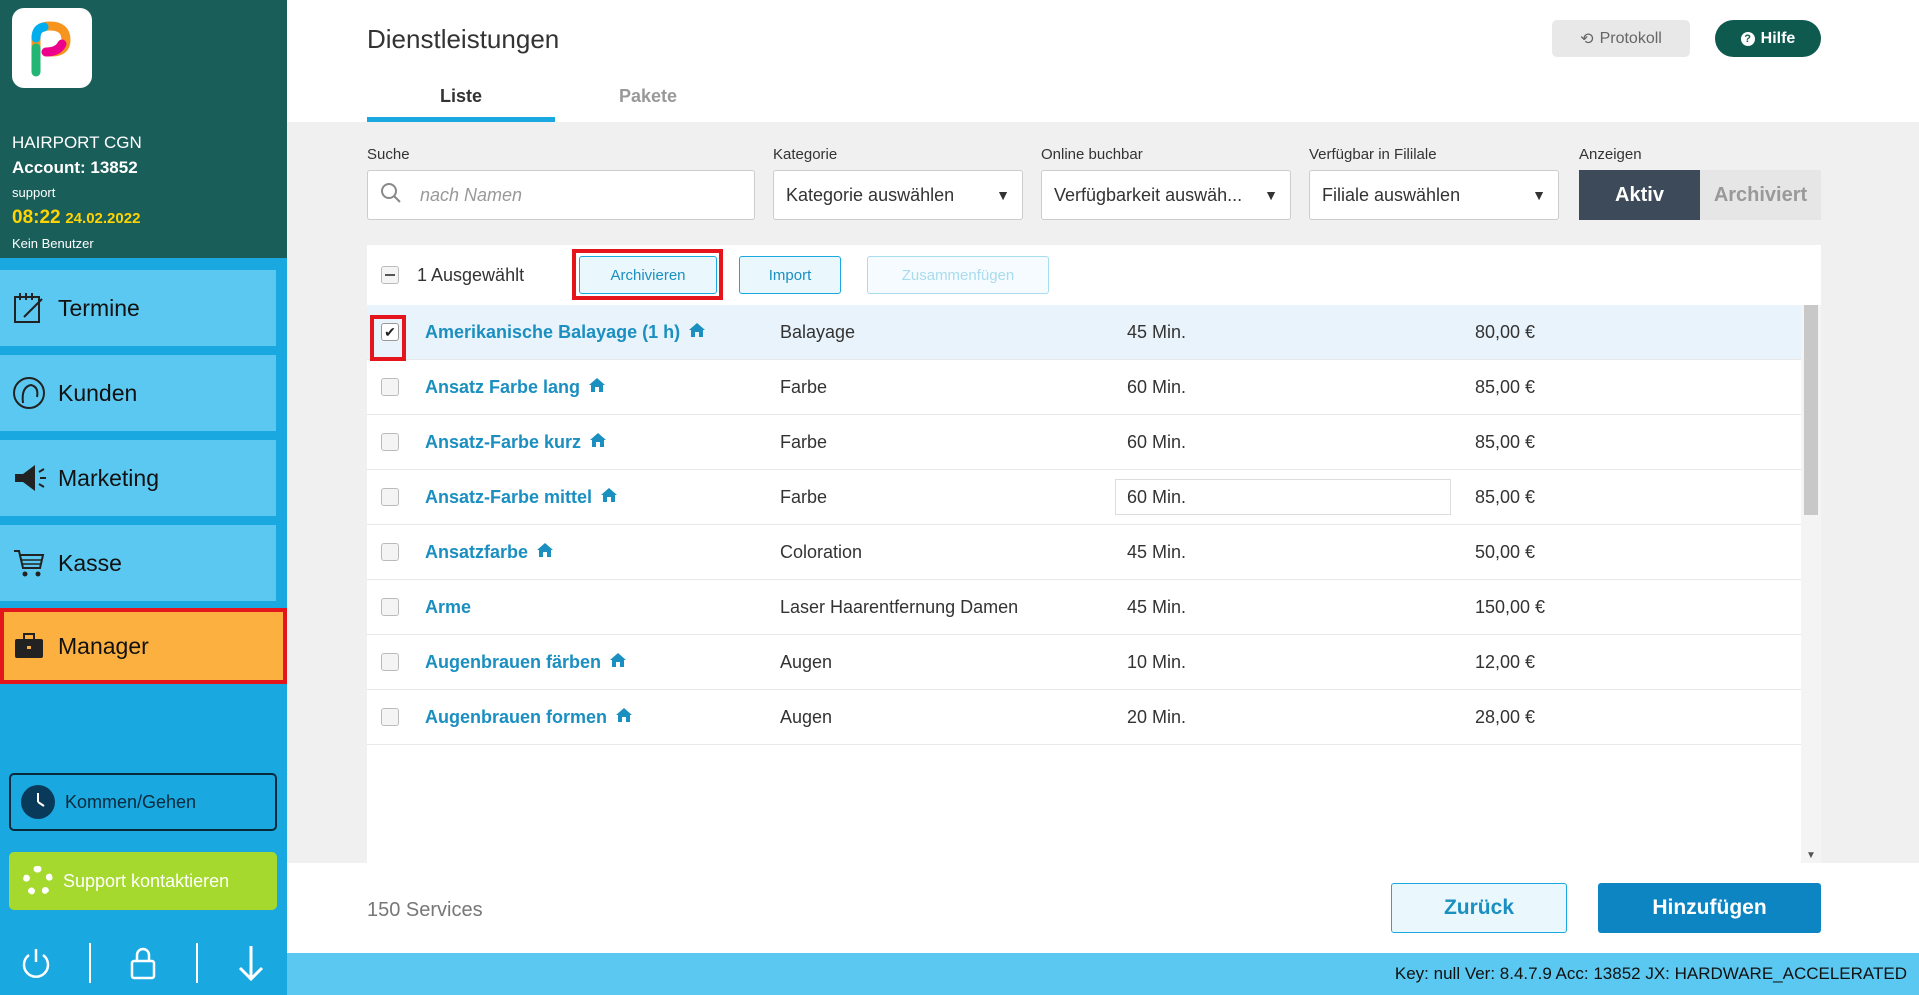 This screenshot has width=1919, height=995. What do you see at coordinates (1811, 855) in the screenshot?
I see `scroll-down-icon: ▼` at bounding box center [1811, 855].